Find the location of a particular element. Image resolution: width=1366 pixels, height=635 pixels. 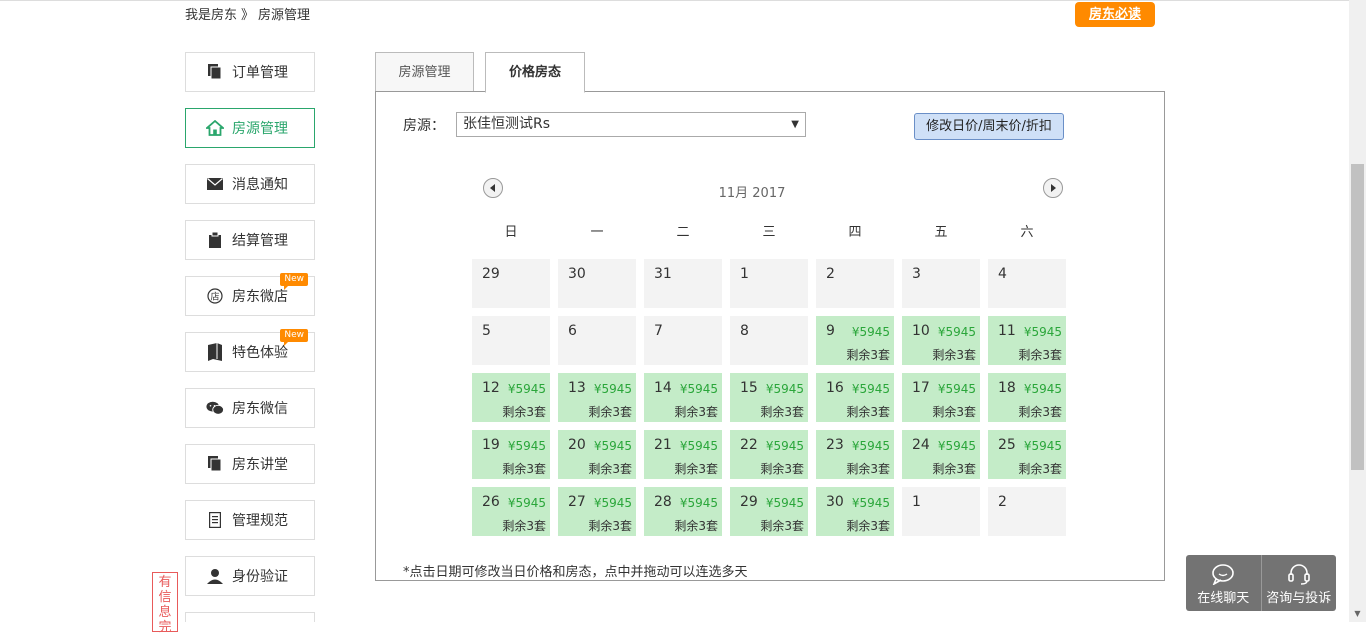

calendar-day-available: 30 ¥5945 剩余3套 is located at coordinates (855, 511).